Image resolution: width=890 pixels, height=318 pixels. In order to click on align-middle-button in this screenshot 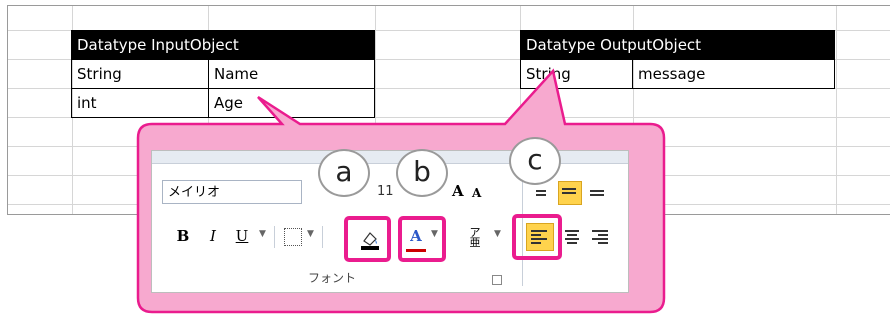, I will do `click(570, 193)`.